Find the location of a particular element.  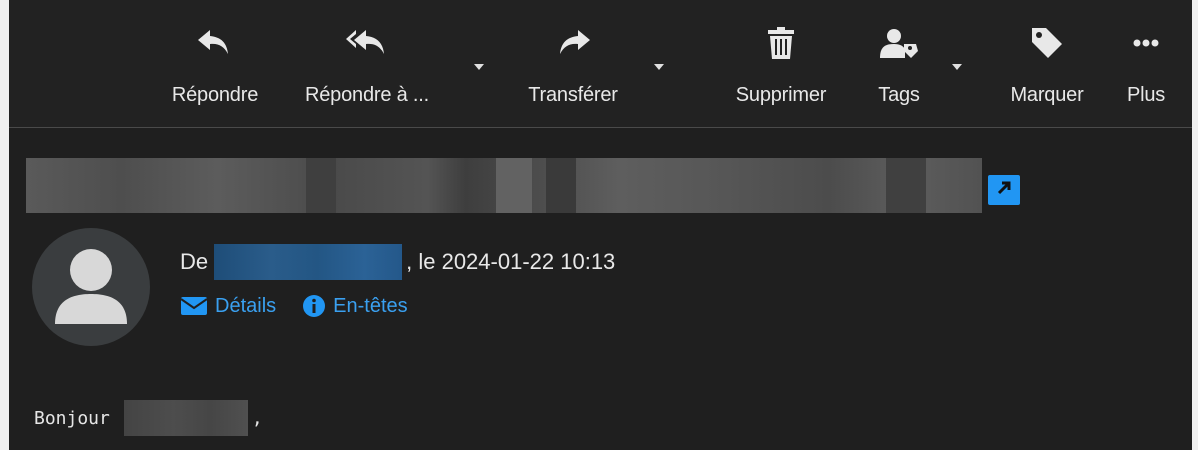

greeting-comma: , is located at coordinates (257, 418).